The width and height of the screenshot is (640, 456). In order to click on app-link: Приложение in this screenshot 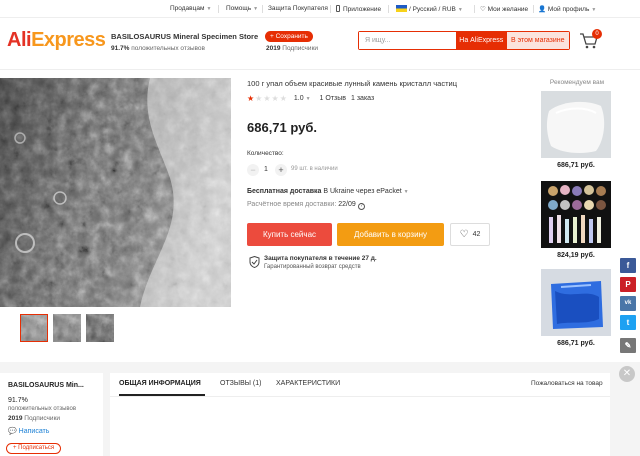, I will do `click(358, 9)`.